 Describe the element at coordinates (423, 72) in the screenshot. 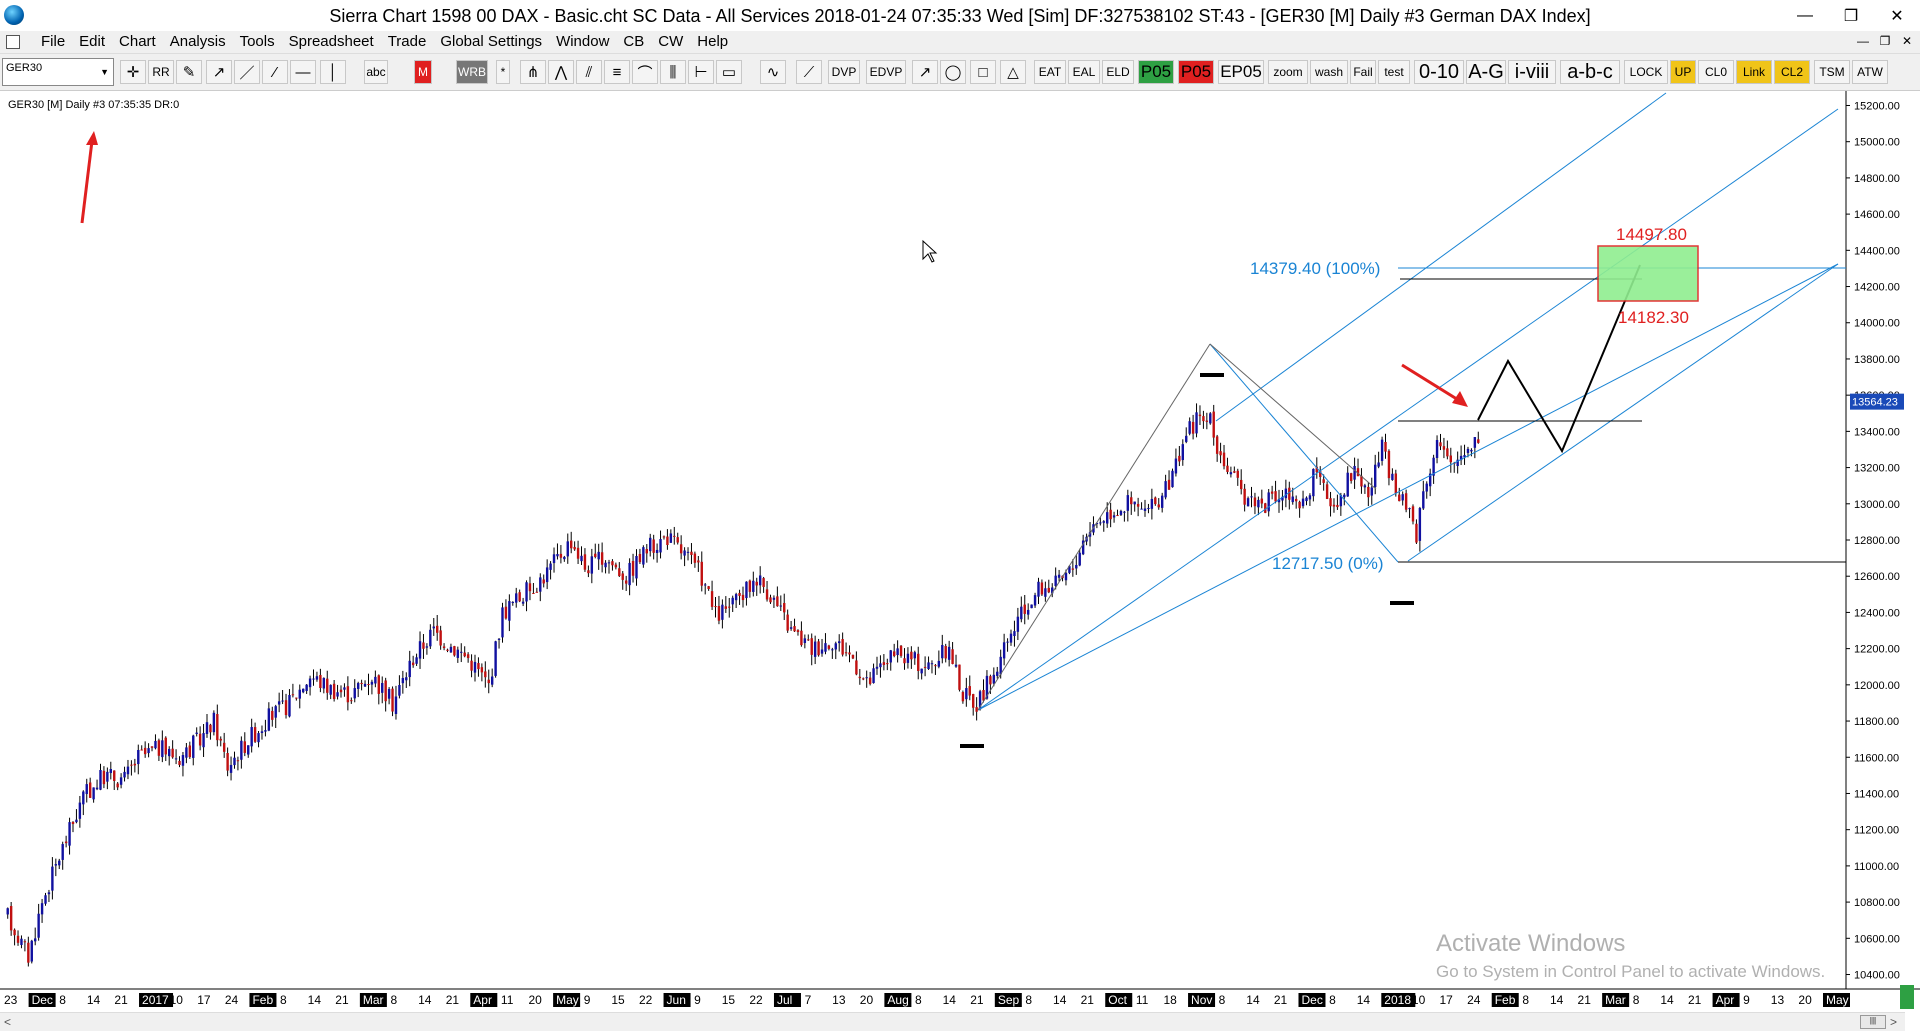

I see `m-button: M` at that location.